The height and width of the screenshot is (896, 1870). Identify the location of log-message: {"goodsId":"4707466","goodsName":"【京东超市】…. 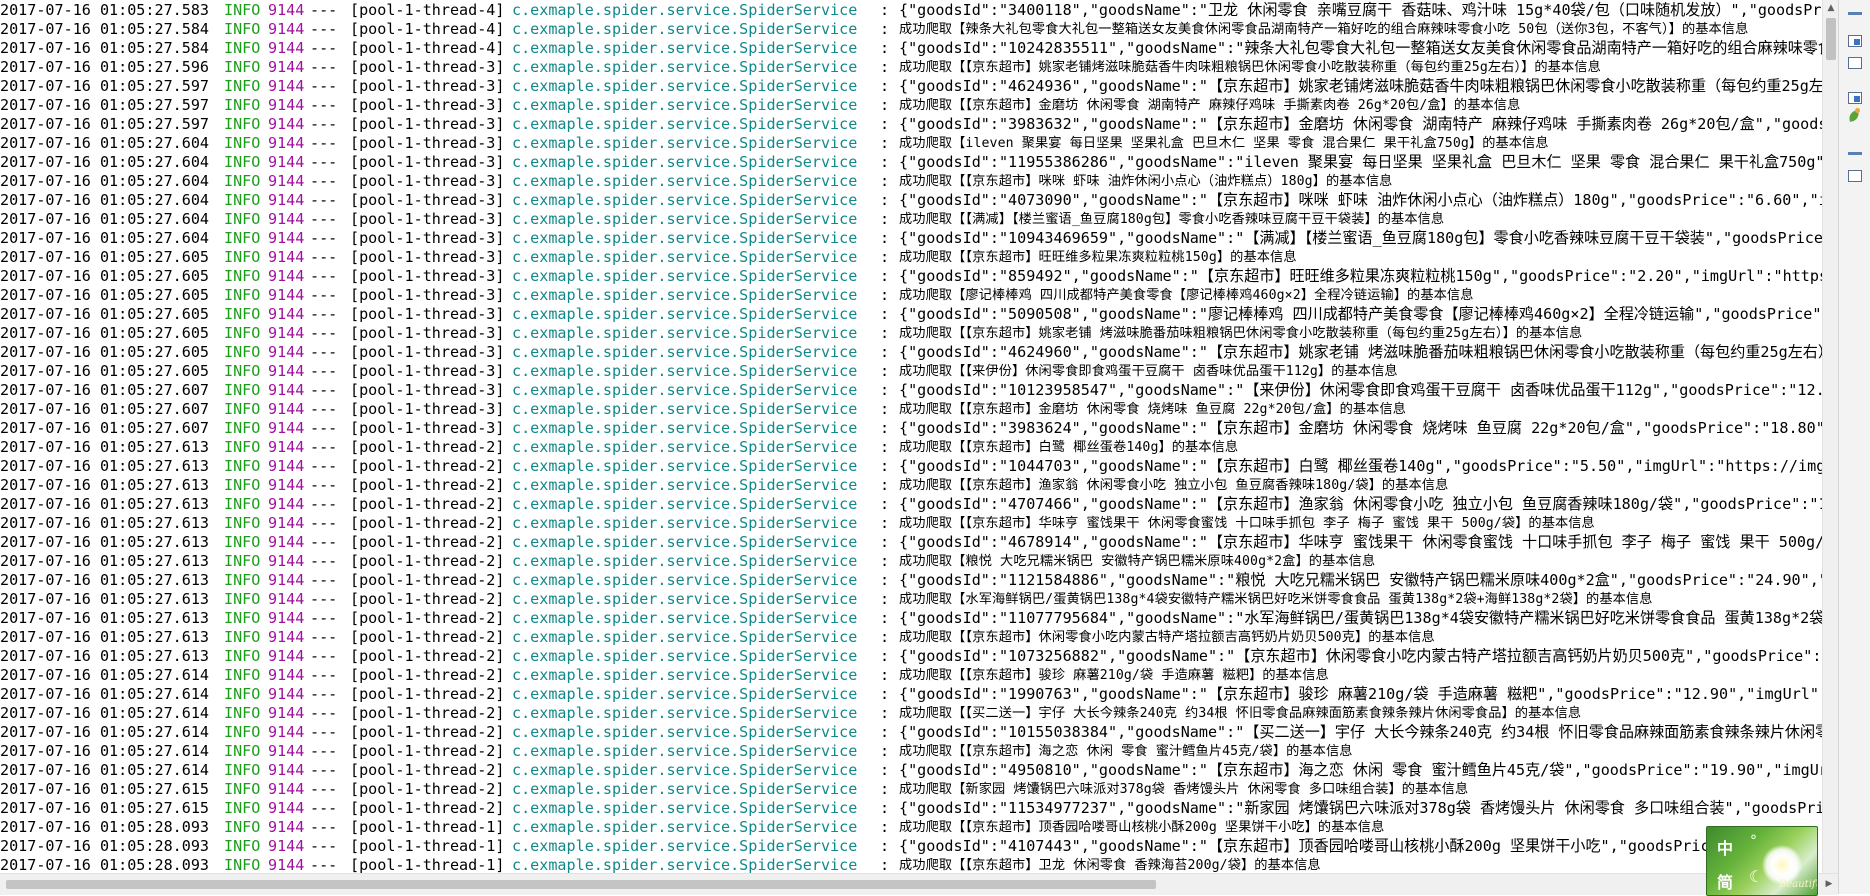
(1360, 504).